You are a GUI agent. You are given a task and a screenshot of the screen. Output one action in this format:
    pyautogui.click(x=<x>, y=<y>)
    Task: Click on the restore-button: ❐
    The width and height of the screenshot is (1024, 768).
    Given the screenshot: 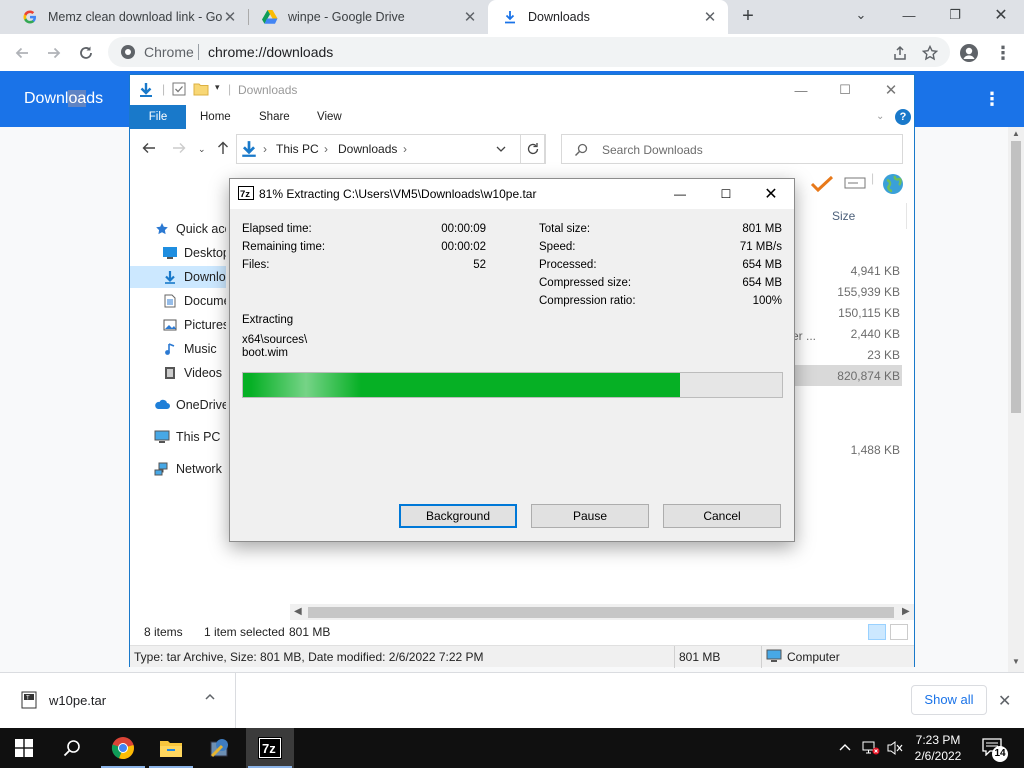 What is the action you would take?
    pyautogui.click(x=955, y=15)
    